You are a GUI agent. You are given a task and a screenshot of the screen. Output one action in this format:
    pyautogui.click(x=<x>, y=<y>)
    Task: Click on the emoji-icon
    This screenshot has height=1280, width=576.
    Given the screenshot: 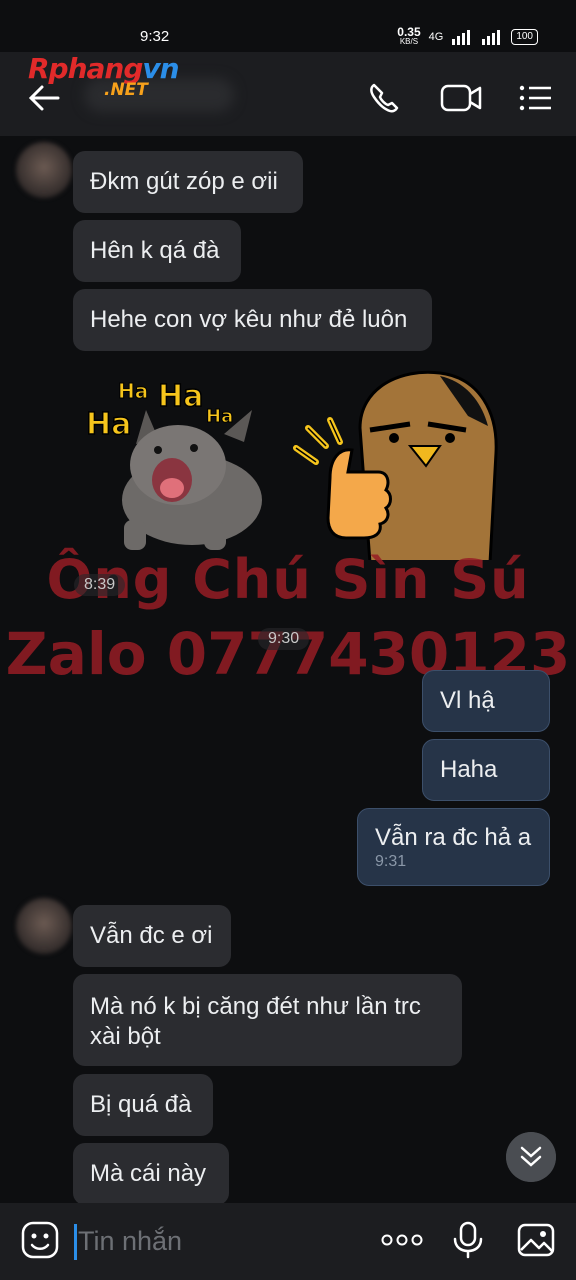 What is the action you would take?
    pyautogui.click(x=40, y=1240)
    